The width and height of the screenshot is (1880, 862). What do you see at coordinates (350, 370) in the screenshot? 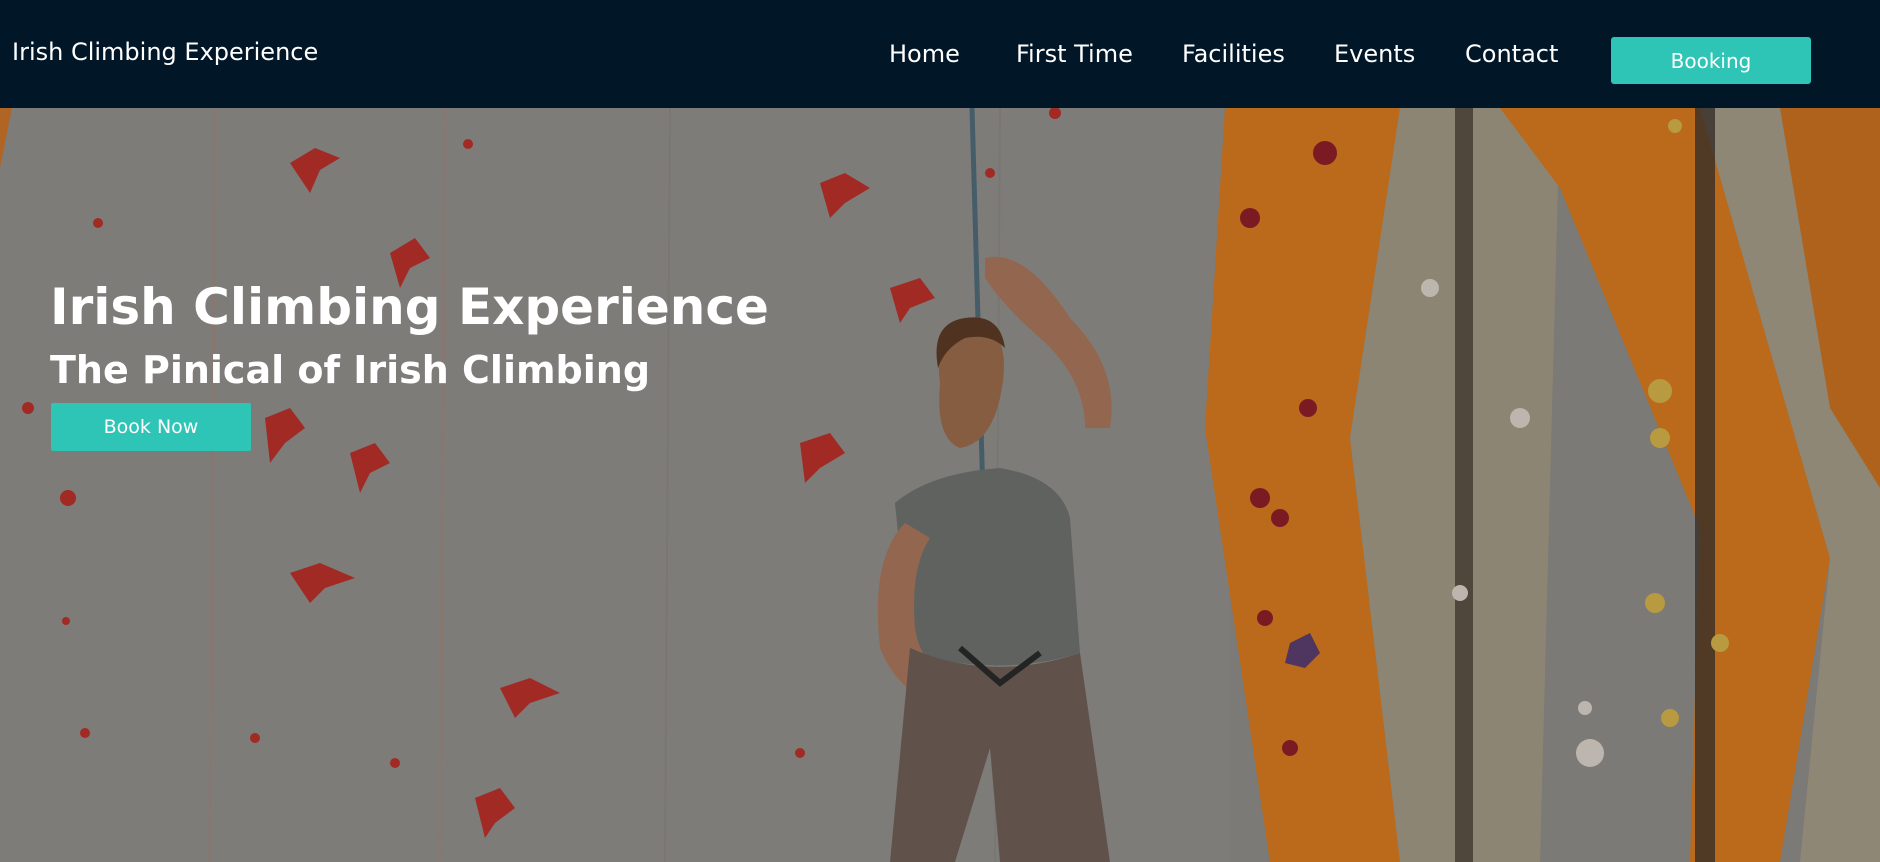
I see `hero-subtitle: The Pinical of Irish Climbing` at bounding box center [350, 370].